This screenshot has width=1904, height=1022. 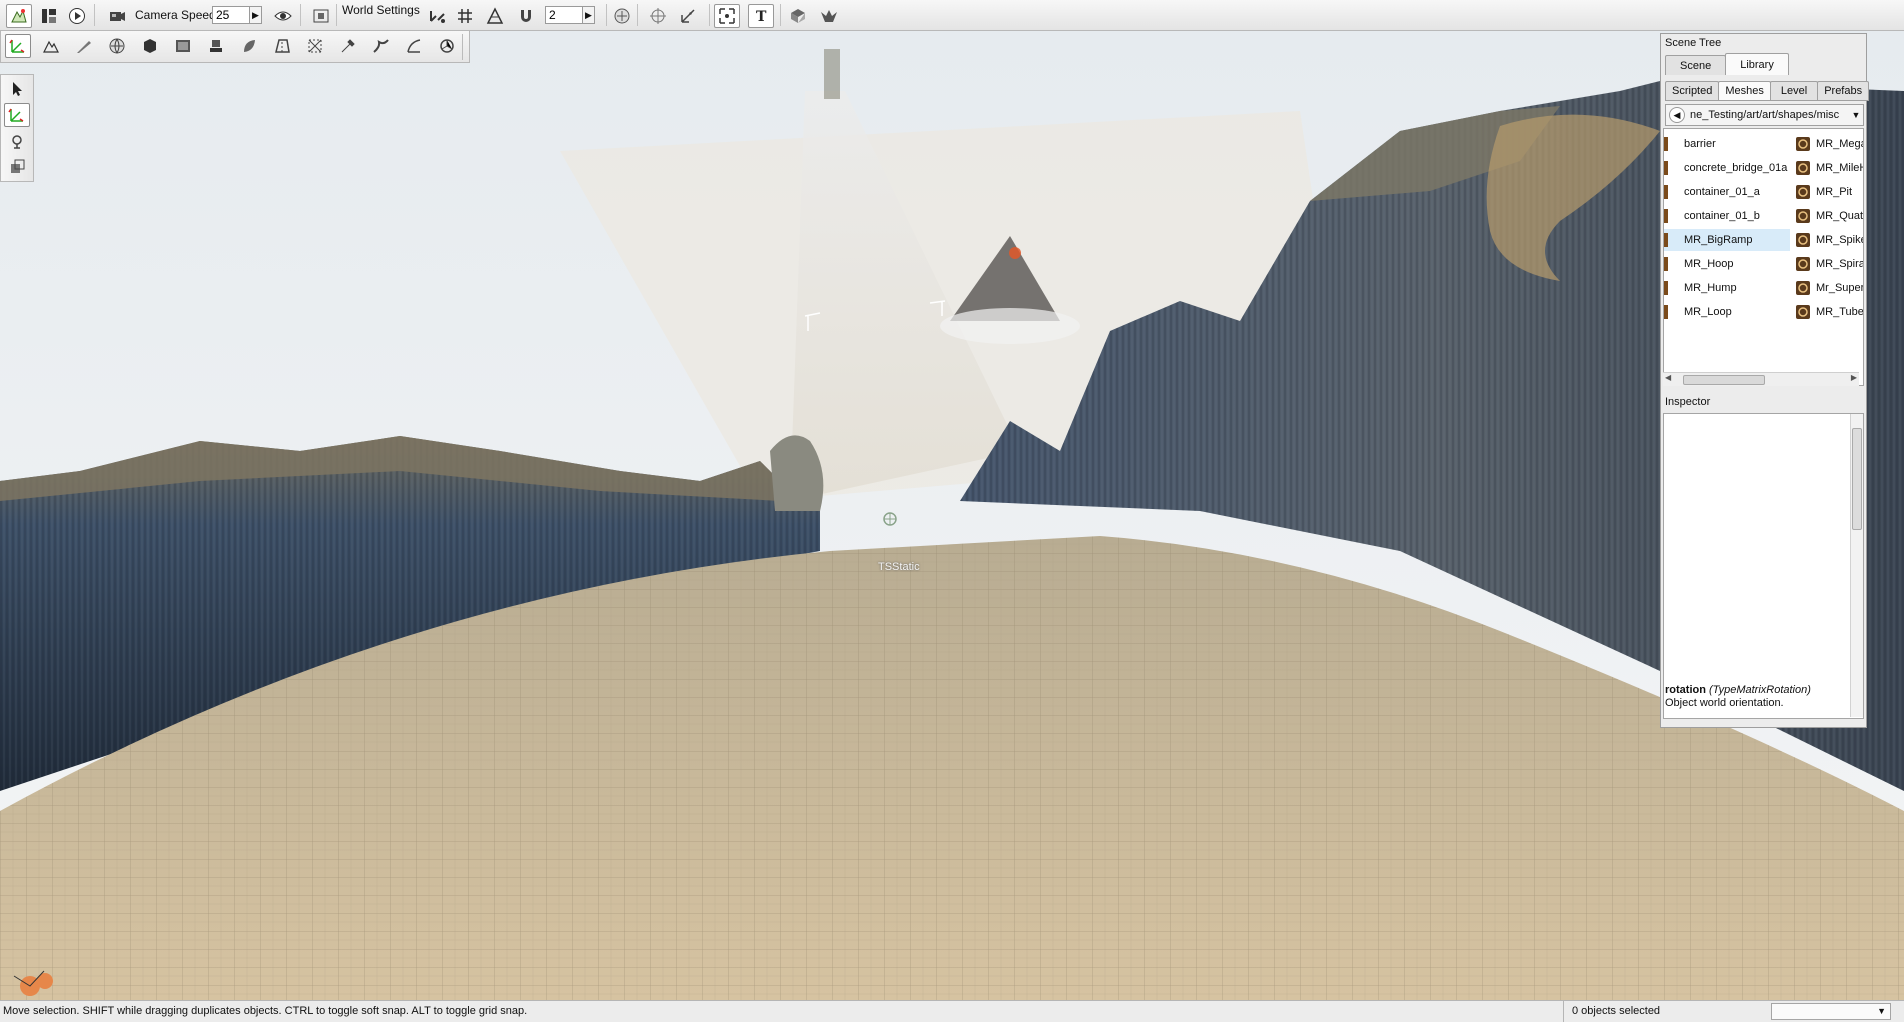 What do you see at coordinates (622, 16) in the screenshot?
I see `object-center-icon` at bounding box center [622, 16].